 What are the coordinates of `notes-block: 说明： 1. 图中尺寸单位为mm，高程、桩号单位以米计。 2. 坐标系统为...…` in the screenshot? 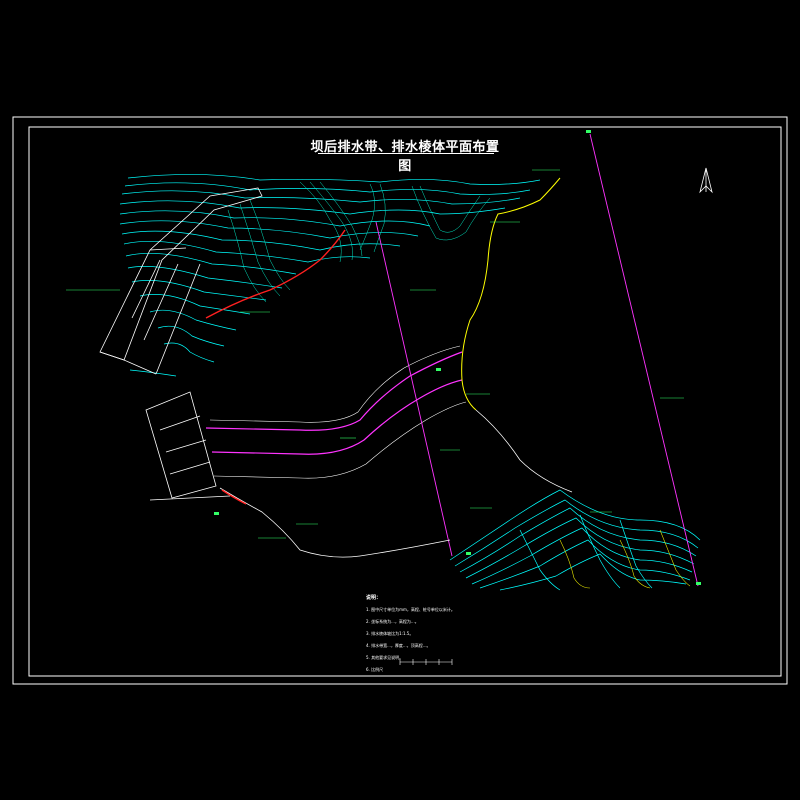 It's located at (410, 634).